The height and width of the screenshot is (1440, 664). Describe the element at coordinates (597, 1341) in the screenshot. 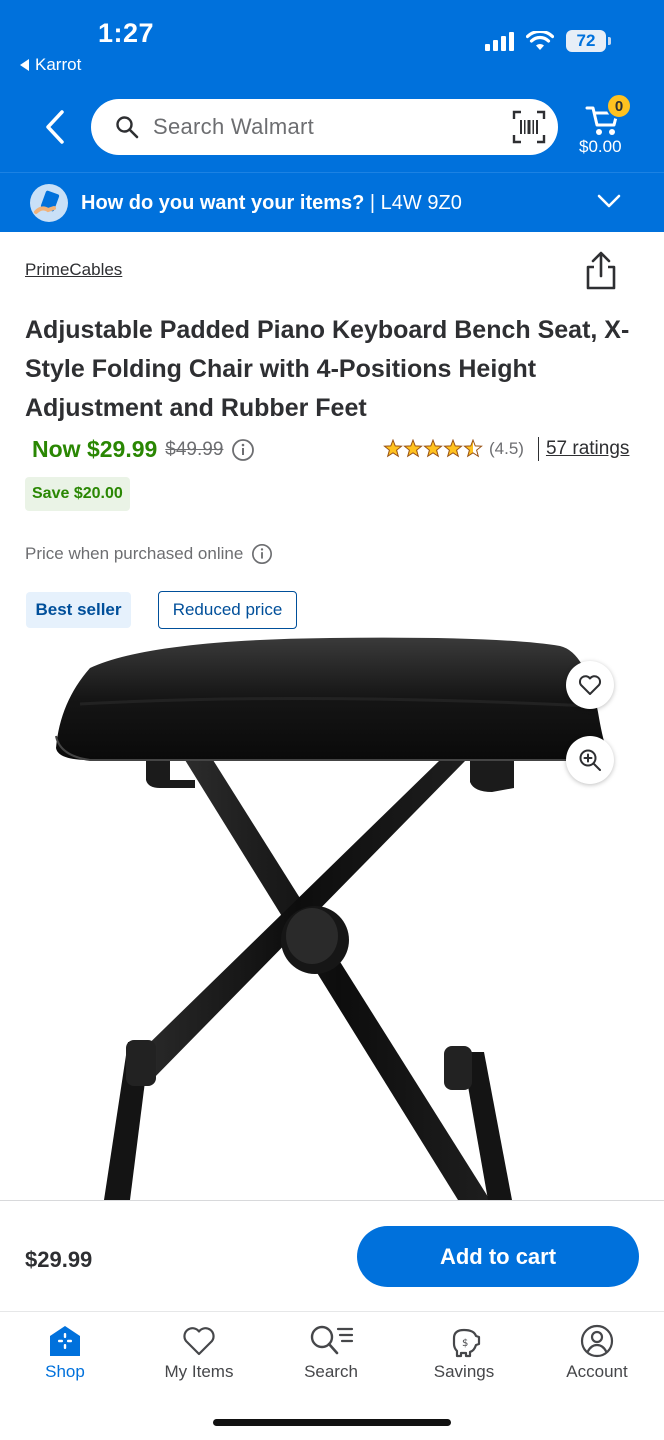

I see `account-icon` at that location.